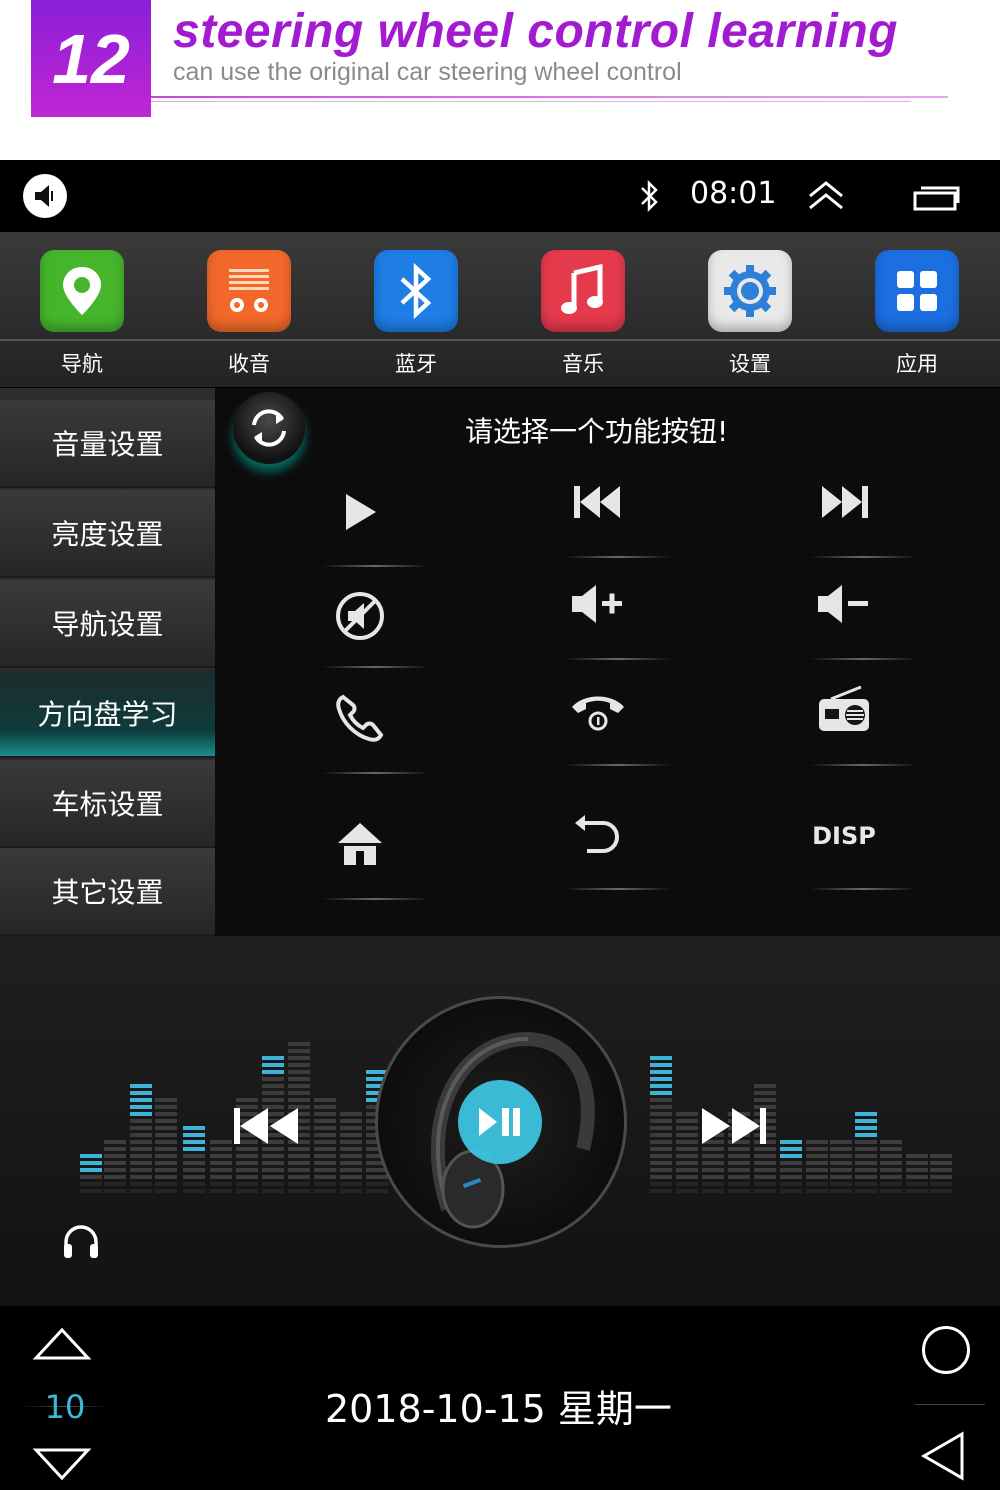 The height and width of the screenshot is (1490, 1000). Describe the element at coordinates (82, 364) in the screenshot. I see `app-label: 导航` at that location.